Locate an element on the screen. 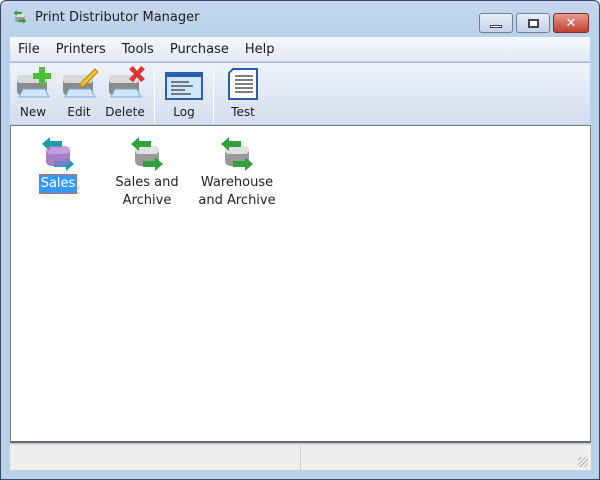 This screenshot has width=600, height=480. menu-purchase: Purchase is located at coordinates (199, 49).